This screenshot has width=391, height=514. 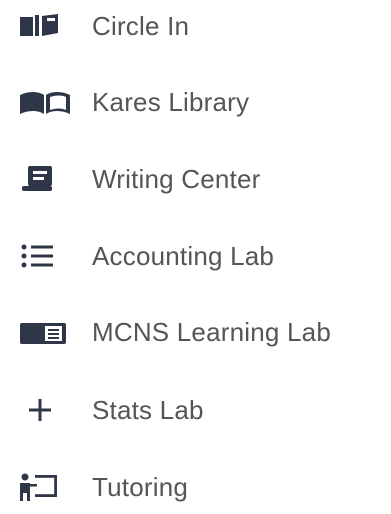 What do you see at coordinates (195, 488) in the screenshot?
I see `menu-item-tutoring: Tutoring` at bounding box center [195, 488].